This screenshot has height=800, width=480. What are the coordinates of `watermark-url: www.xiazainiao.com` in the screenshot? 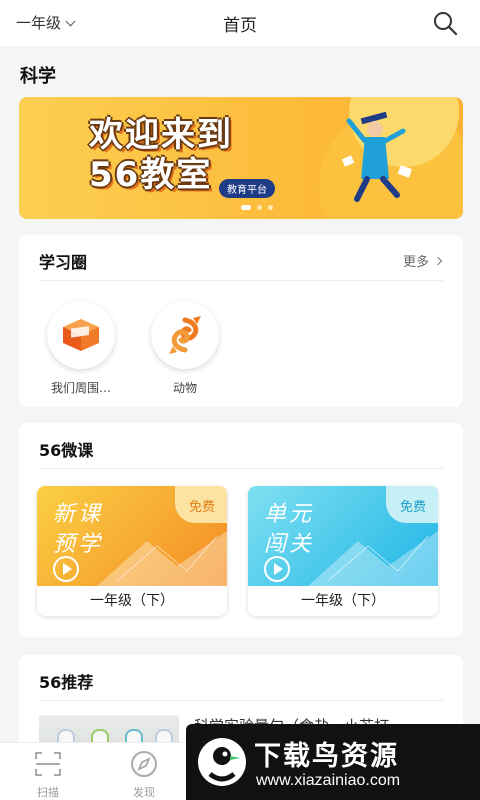 It's located at (328, 780).